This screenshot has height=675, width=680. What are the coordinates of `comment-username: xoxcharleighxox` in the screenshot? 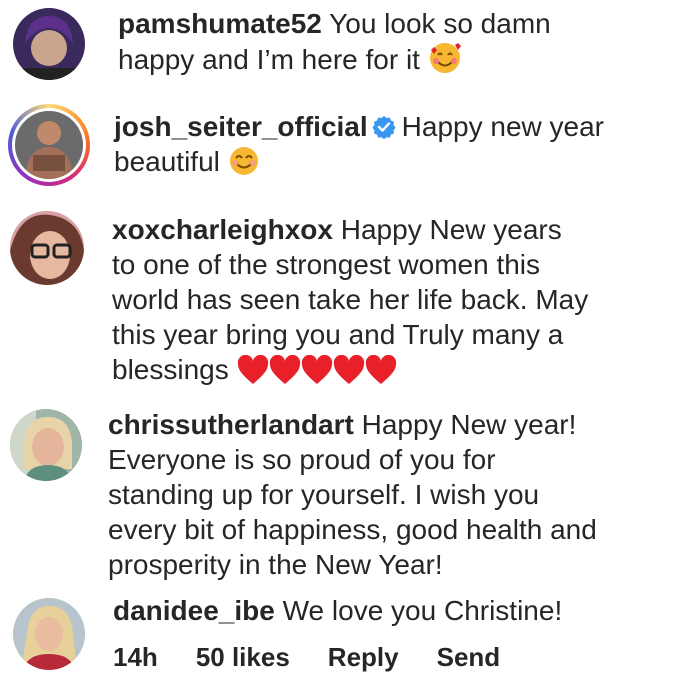 It's located at (222, 229).